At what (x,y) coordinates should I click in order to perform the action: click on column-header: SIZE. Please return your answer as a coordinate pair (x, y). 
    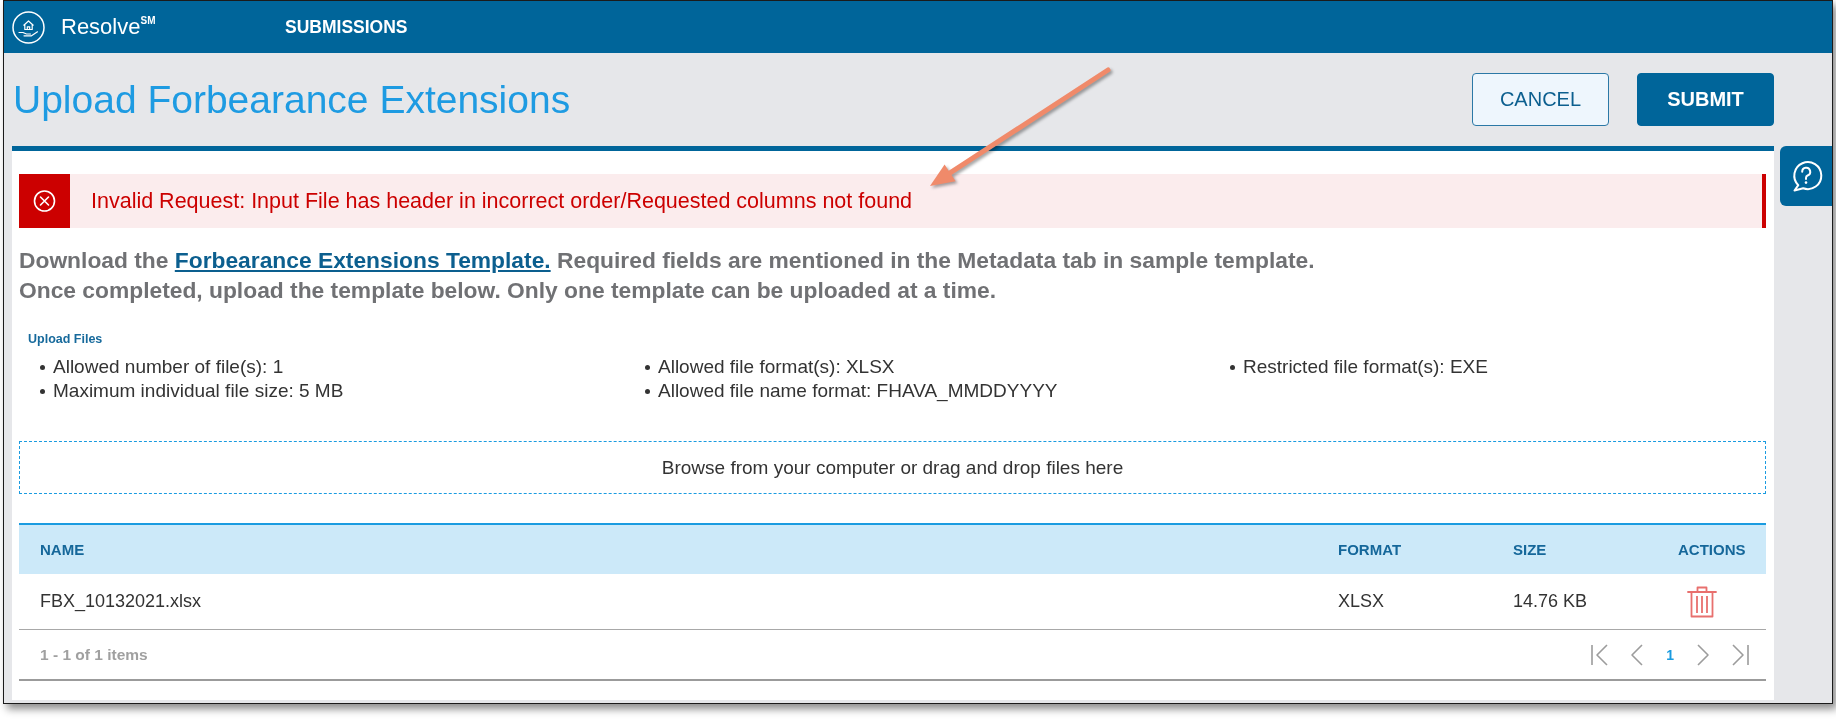
    Looking at the image, I should click on (1519, 549).